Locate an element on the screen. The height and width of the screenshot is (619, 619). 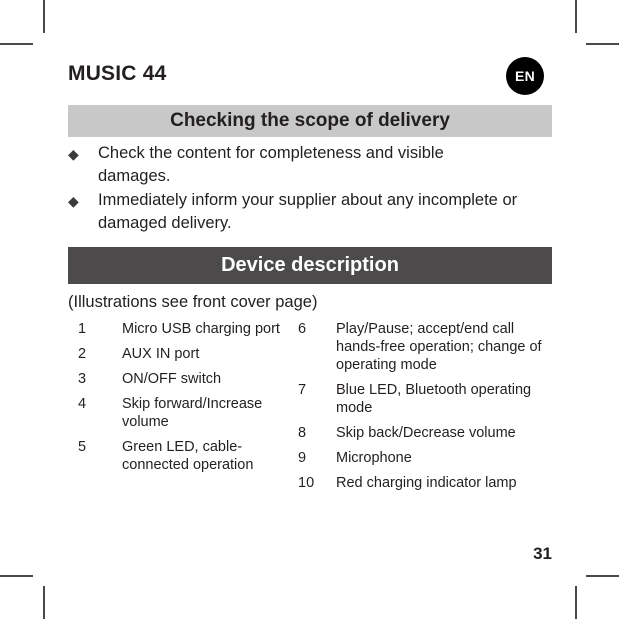
part-number: 10 is located at coordinates (306, 483).